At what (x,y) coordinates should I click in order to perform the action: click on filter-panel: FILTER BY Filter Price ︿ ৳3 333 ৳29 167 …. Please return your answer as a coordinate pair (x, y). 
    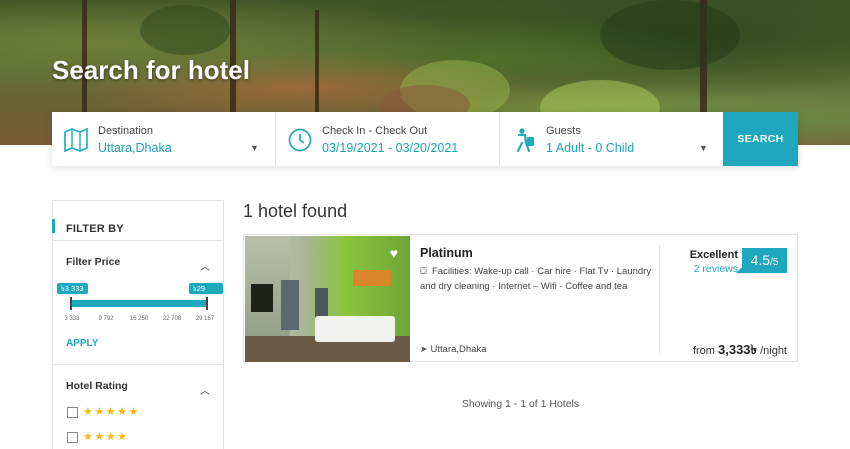
    Looking at the image, I should click on (138, 324).